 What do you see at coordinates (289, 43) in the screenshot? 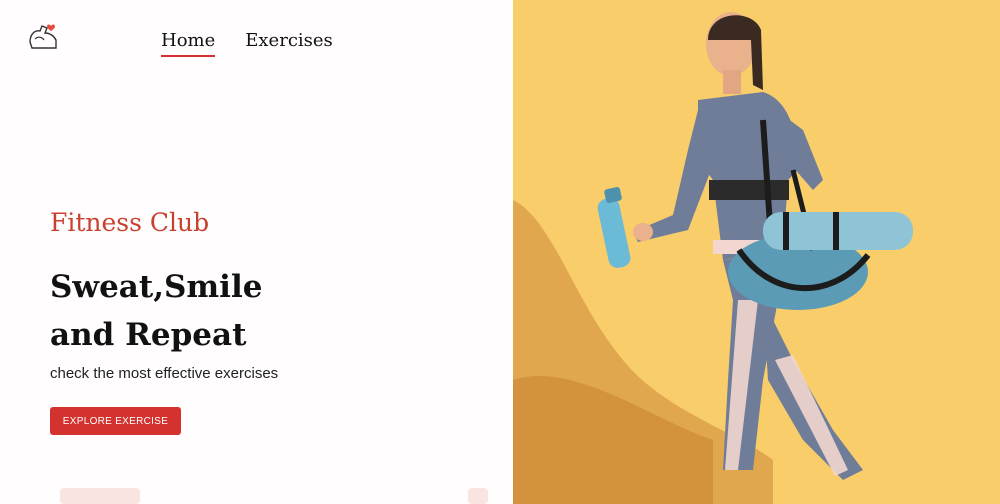
I see `nav-exercises-link: Exercises` at bounding box center [289, 43].